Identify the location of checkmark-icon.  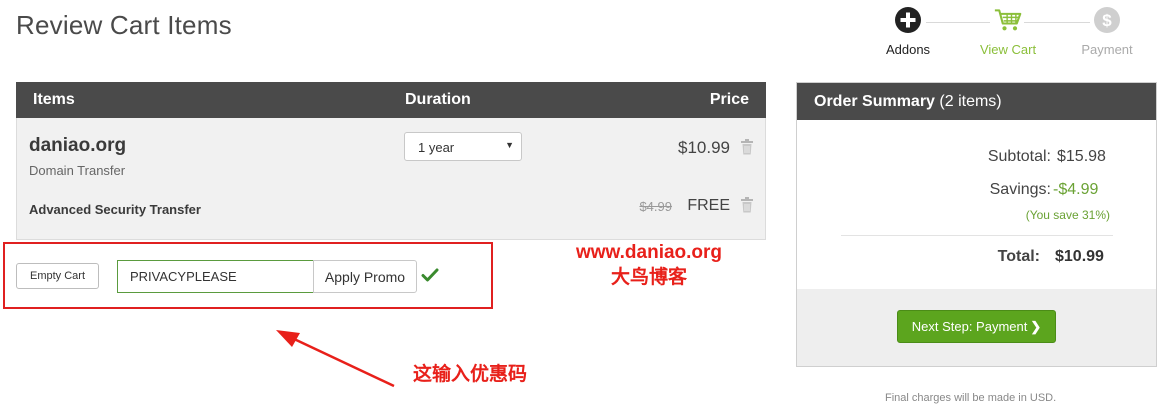
(430, 275).